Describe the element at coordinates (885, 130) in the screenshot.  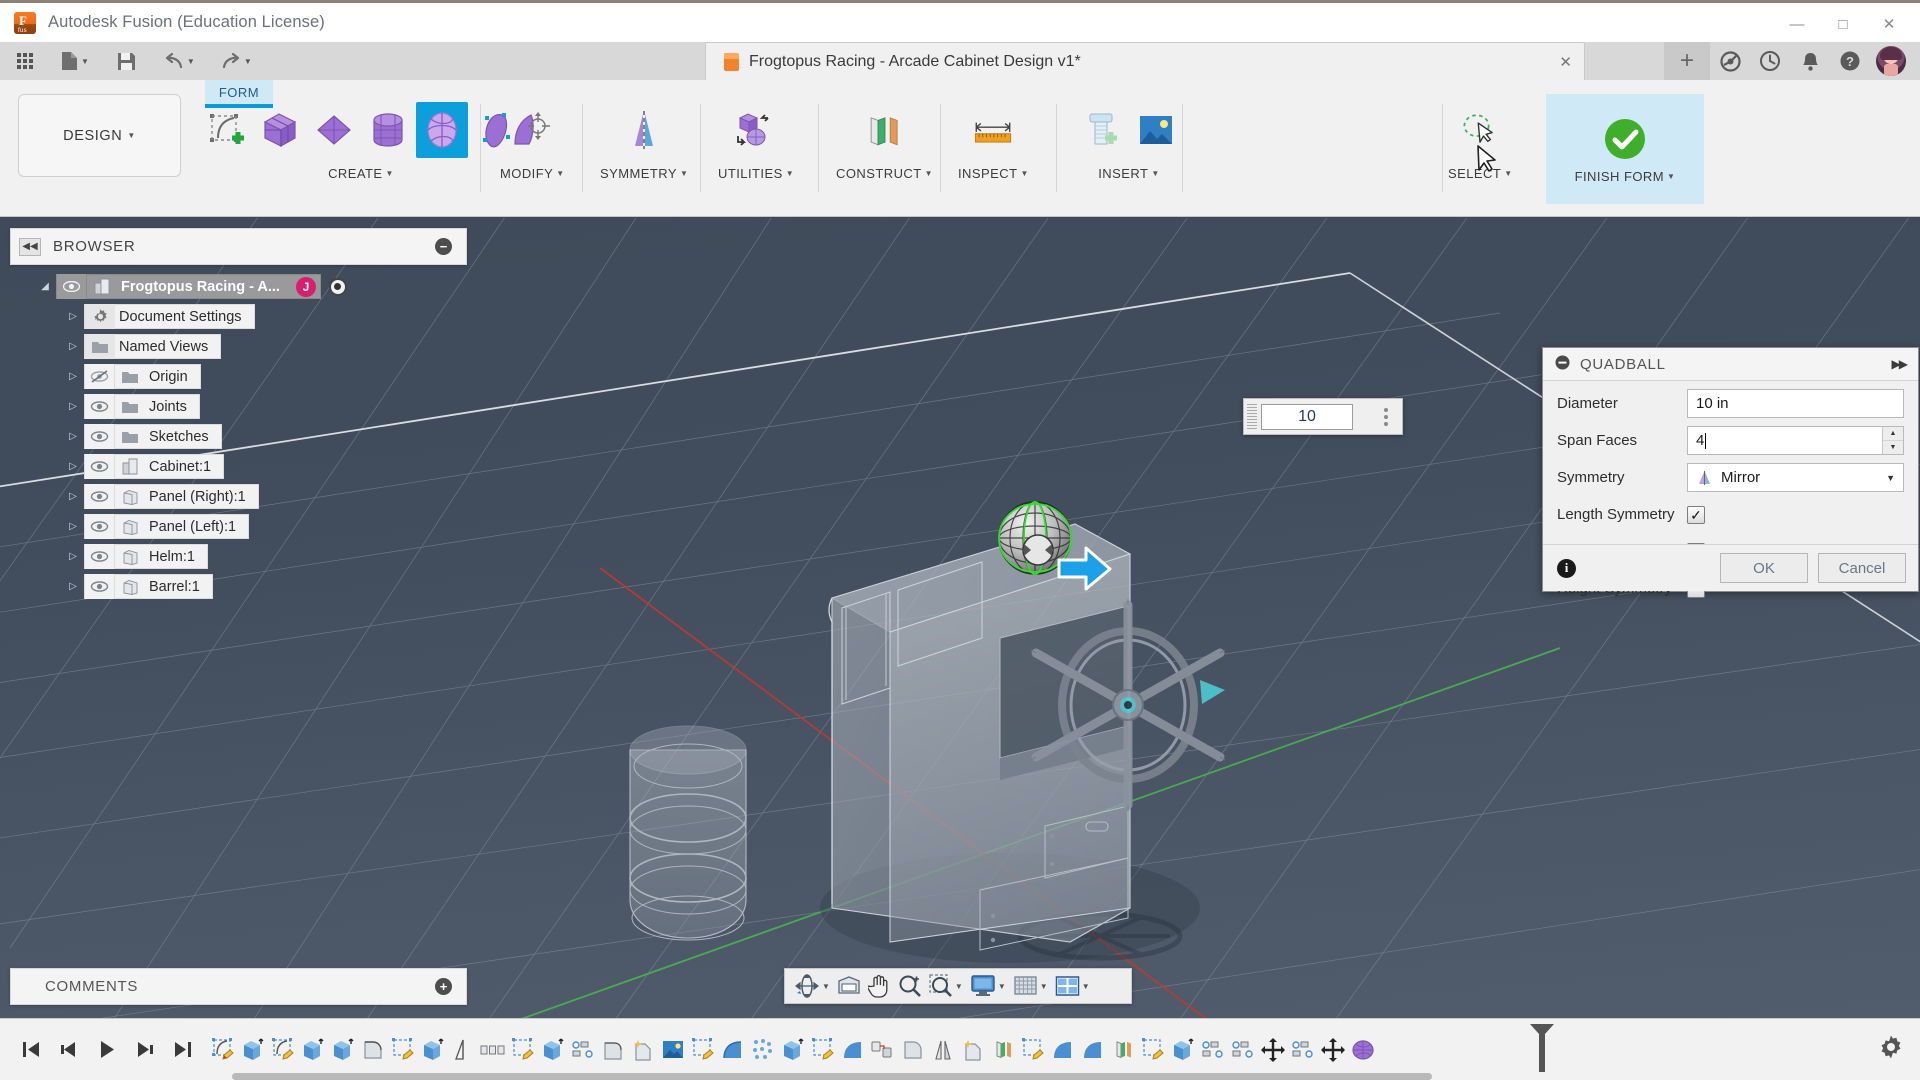
I see `construct-command` at that location.